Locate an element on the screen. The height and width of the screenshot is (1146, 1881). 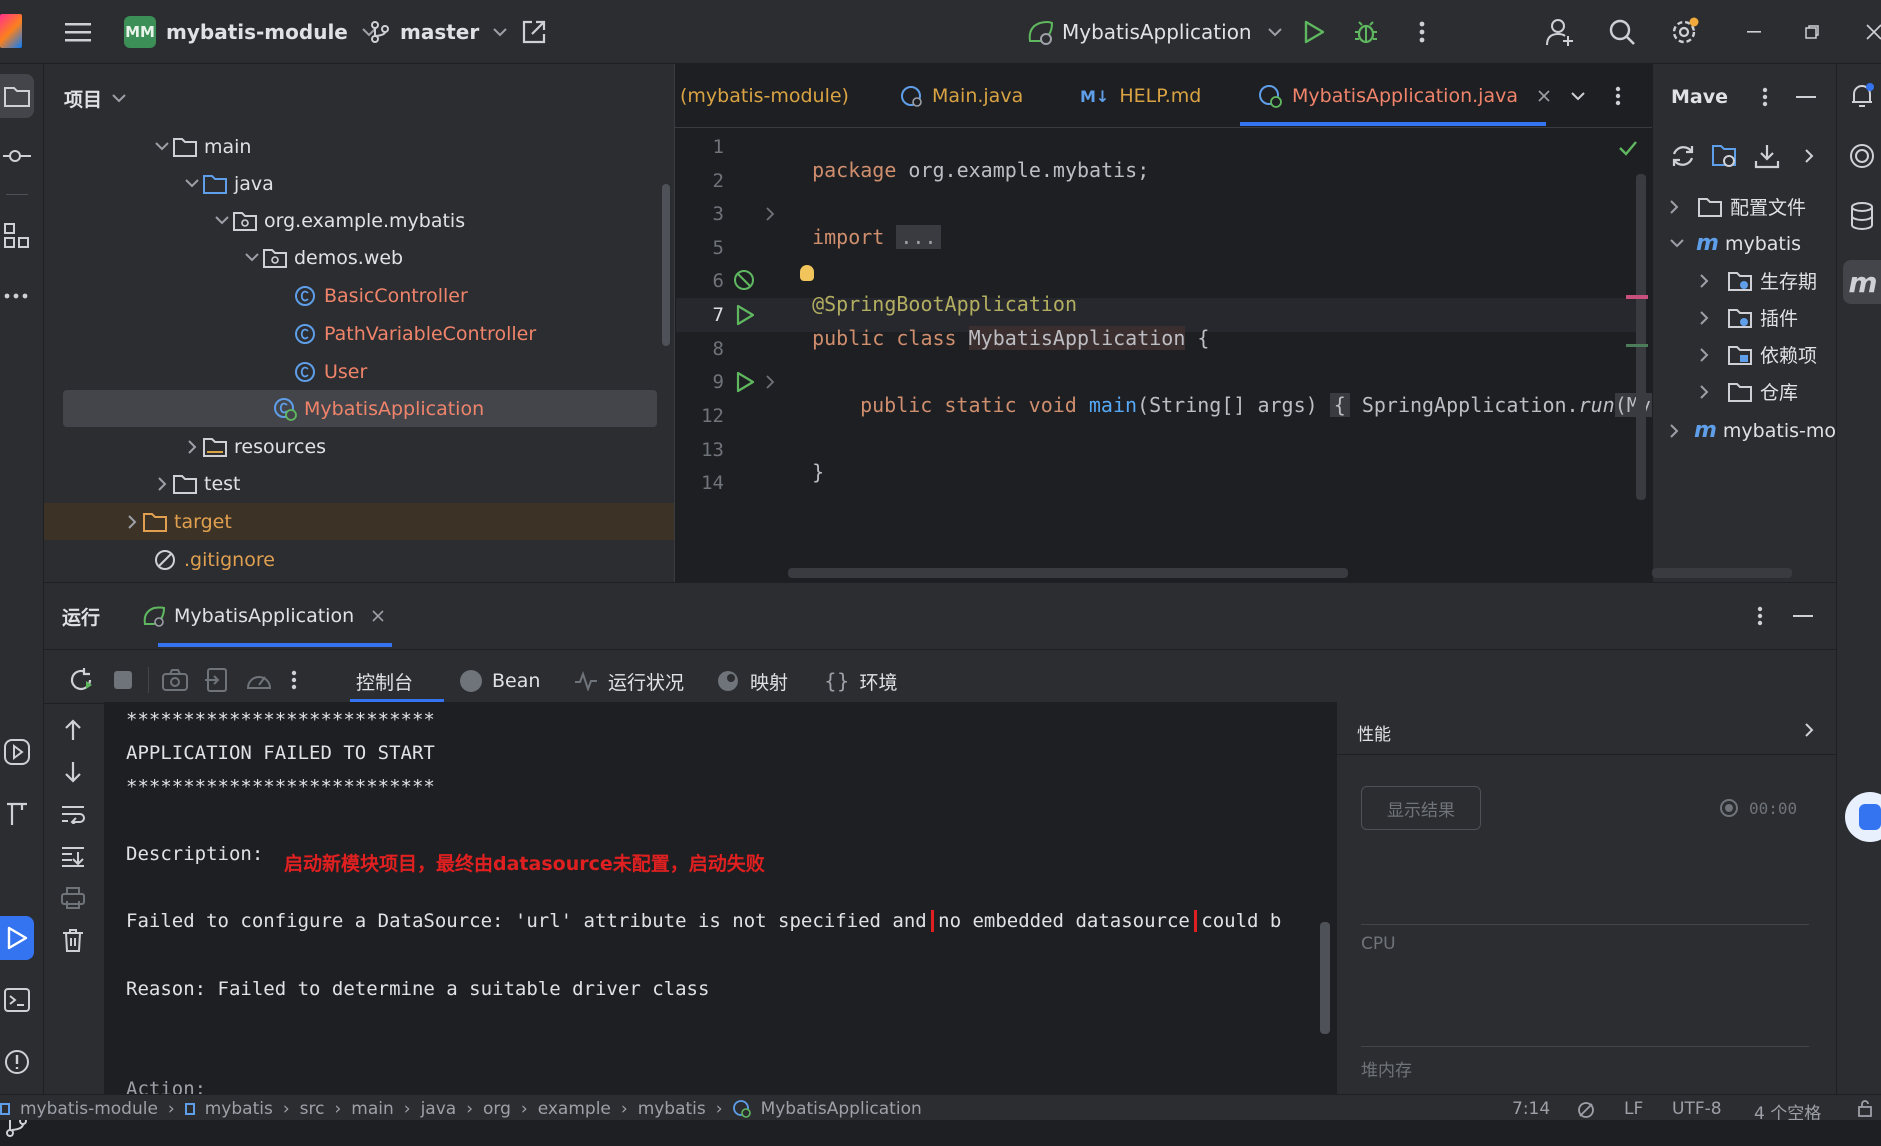
tree-item-test: test is located at coordinates (359, 483).